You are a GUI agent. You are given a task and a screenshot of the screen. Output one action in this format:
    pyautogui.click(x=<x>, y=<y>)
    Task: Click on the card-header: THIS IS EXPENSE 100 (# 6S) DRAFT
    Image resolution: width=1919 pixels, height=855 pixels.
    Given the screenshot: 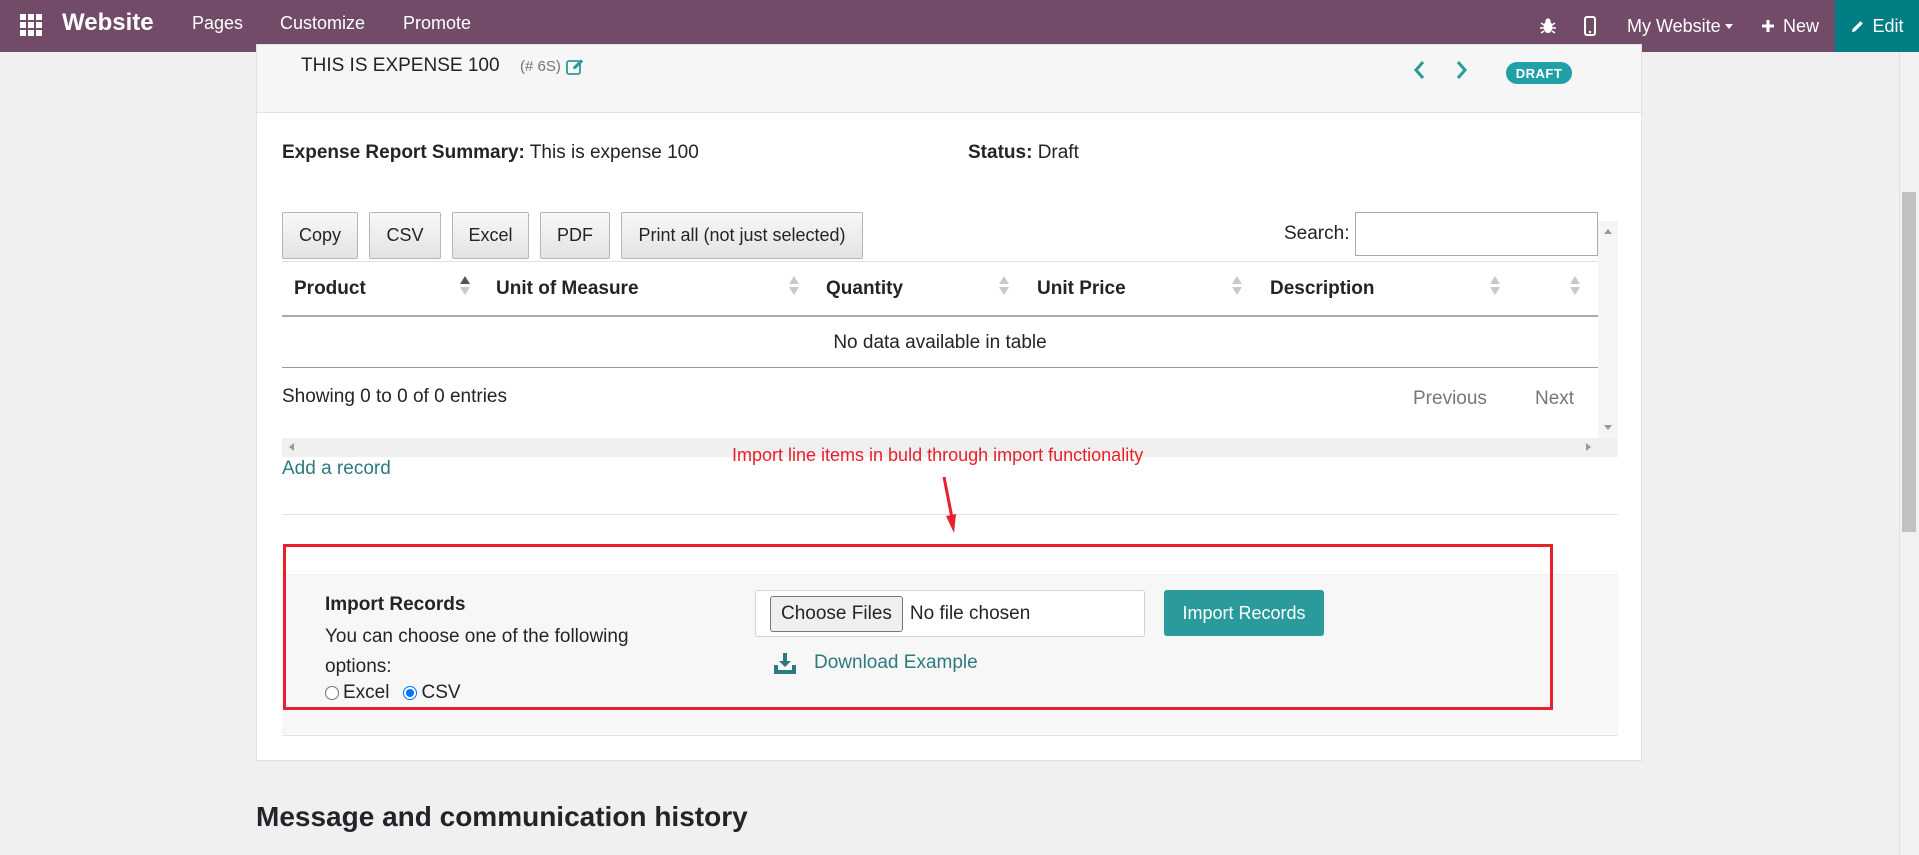 What is the action you would take?
    pyautogui.click(x=949, y=79)
    